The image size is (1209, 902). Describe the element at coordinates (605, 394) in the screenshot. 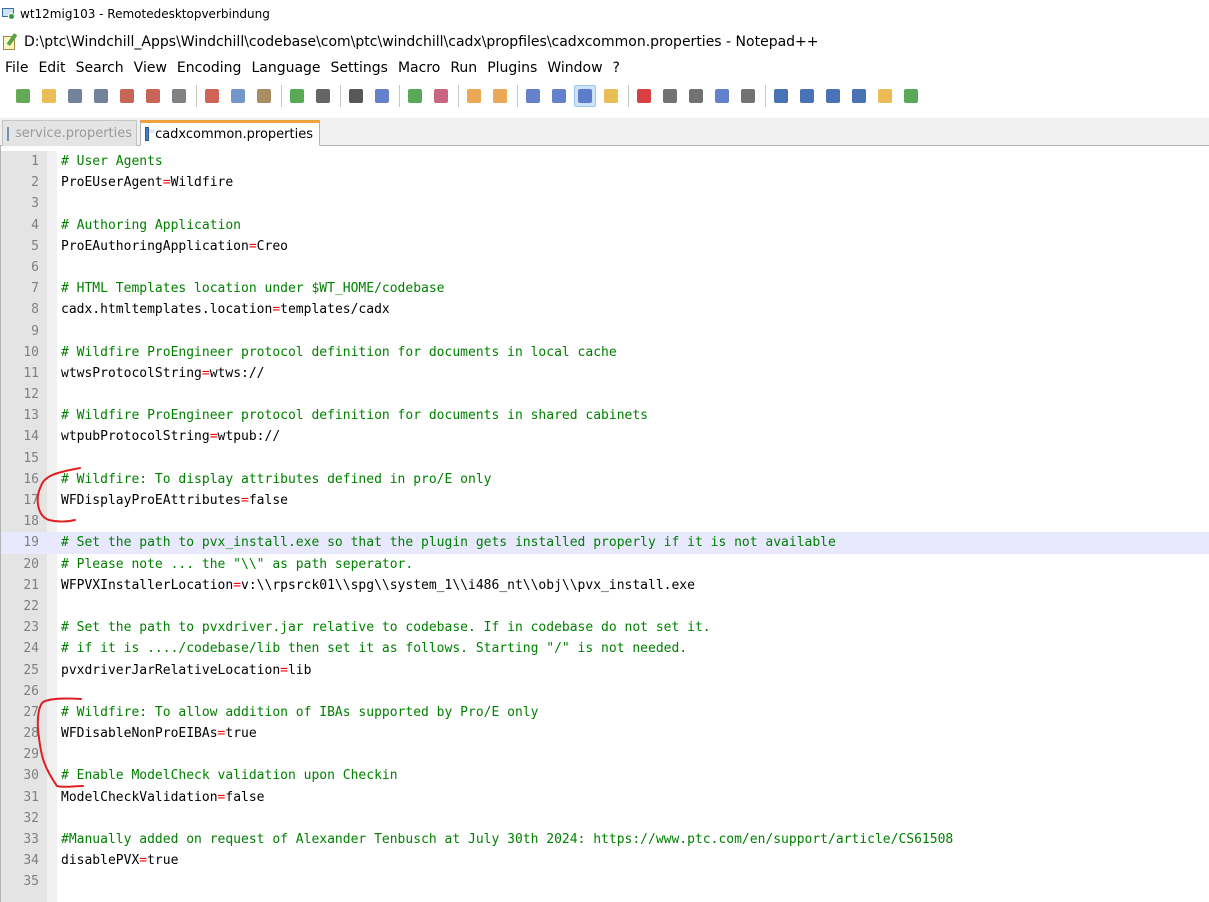

I see `code-line: 12` at that location.